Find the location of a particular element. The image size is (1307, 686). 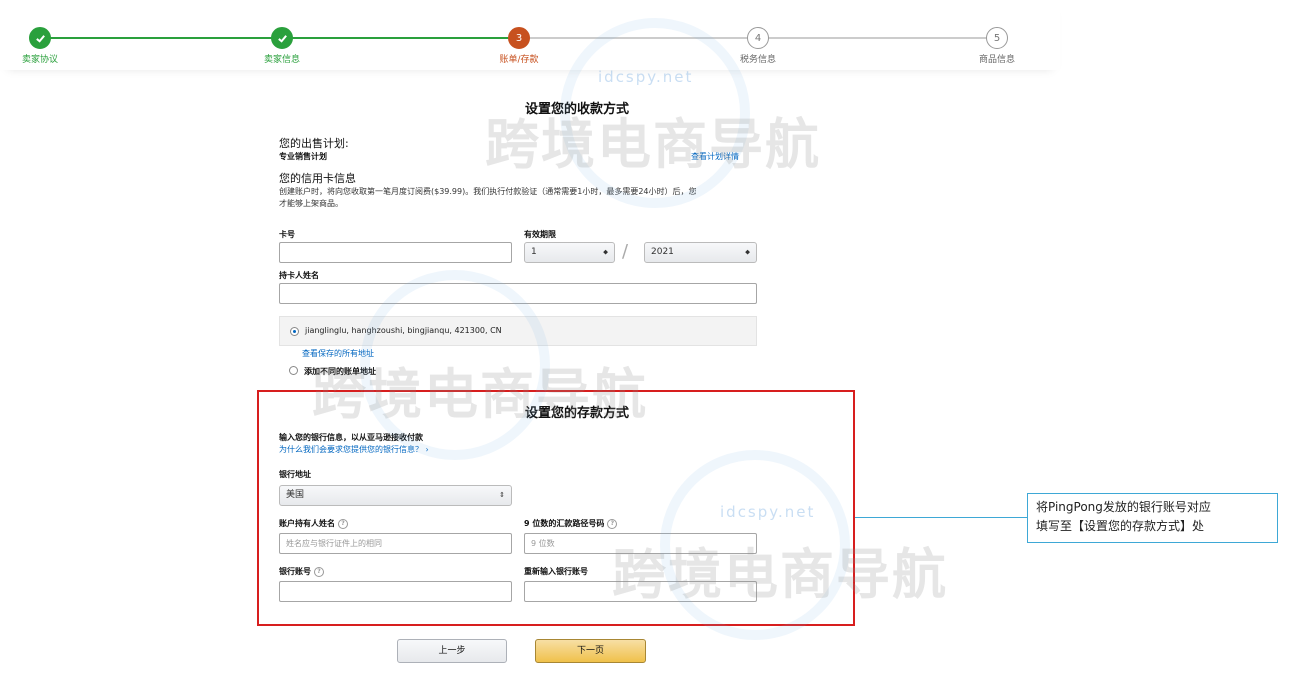

expiry-month-select: 1 ⬥ is located at coordinates (569, 252).